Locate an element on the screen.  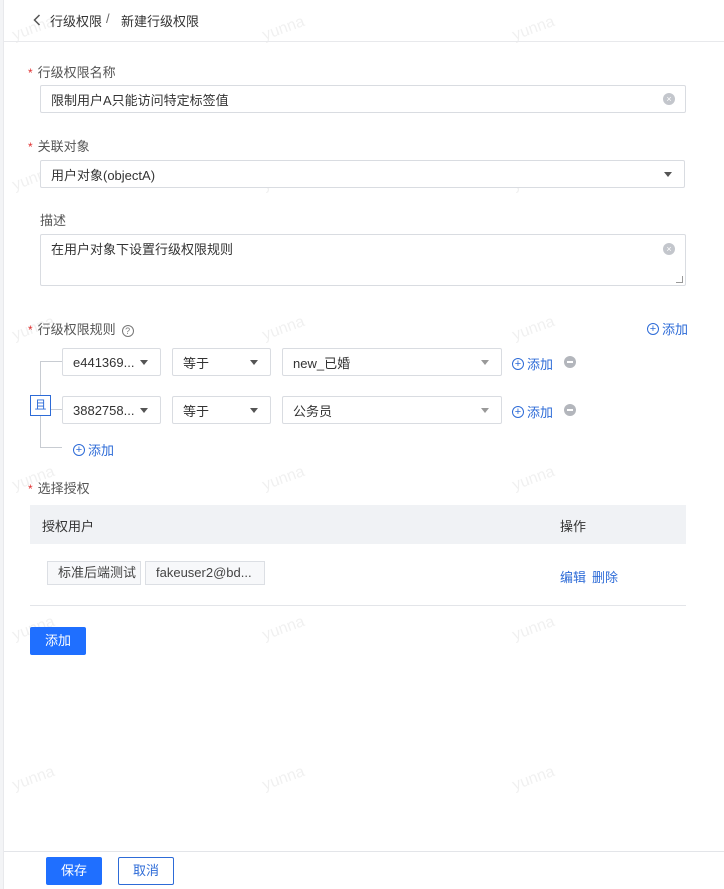
description-value: 在用户对象下设置行级权限规则 is located at coordinates (142, 249).